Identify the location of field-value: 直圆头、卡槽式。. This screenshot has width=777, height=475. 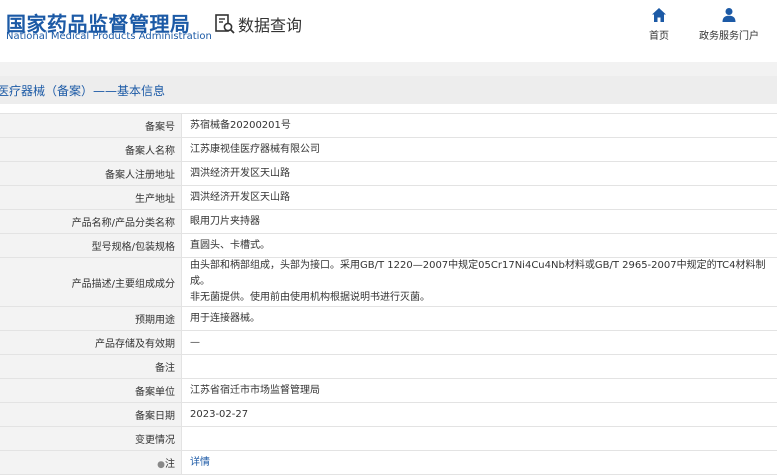
(479, 246).